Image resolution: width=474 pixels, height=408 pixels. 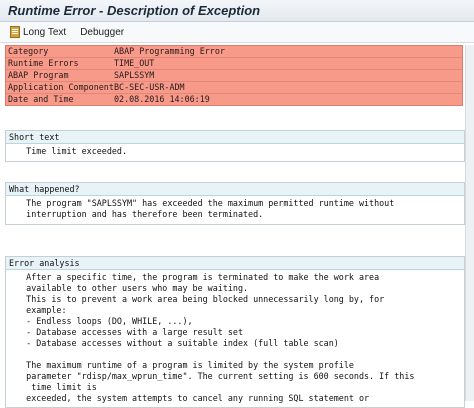 What do you see at coordinates (237, 11) in the screenshot?
I see `window-title: Runtime Error - Description of Exception` at bounding box center [237, 11].